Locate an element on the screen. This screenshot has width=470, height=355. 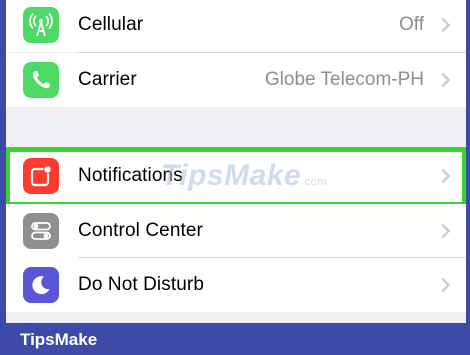
settings-row-label: Cellular is located at coordinates (111, 24).